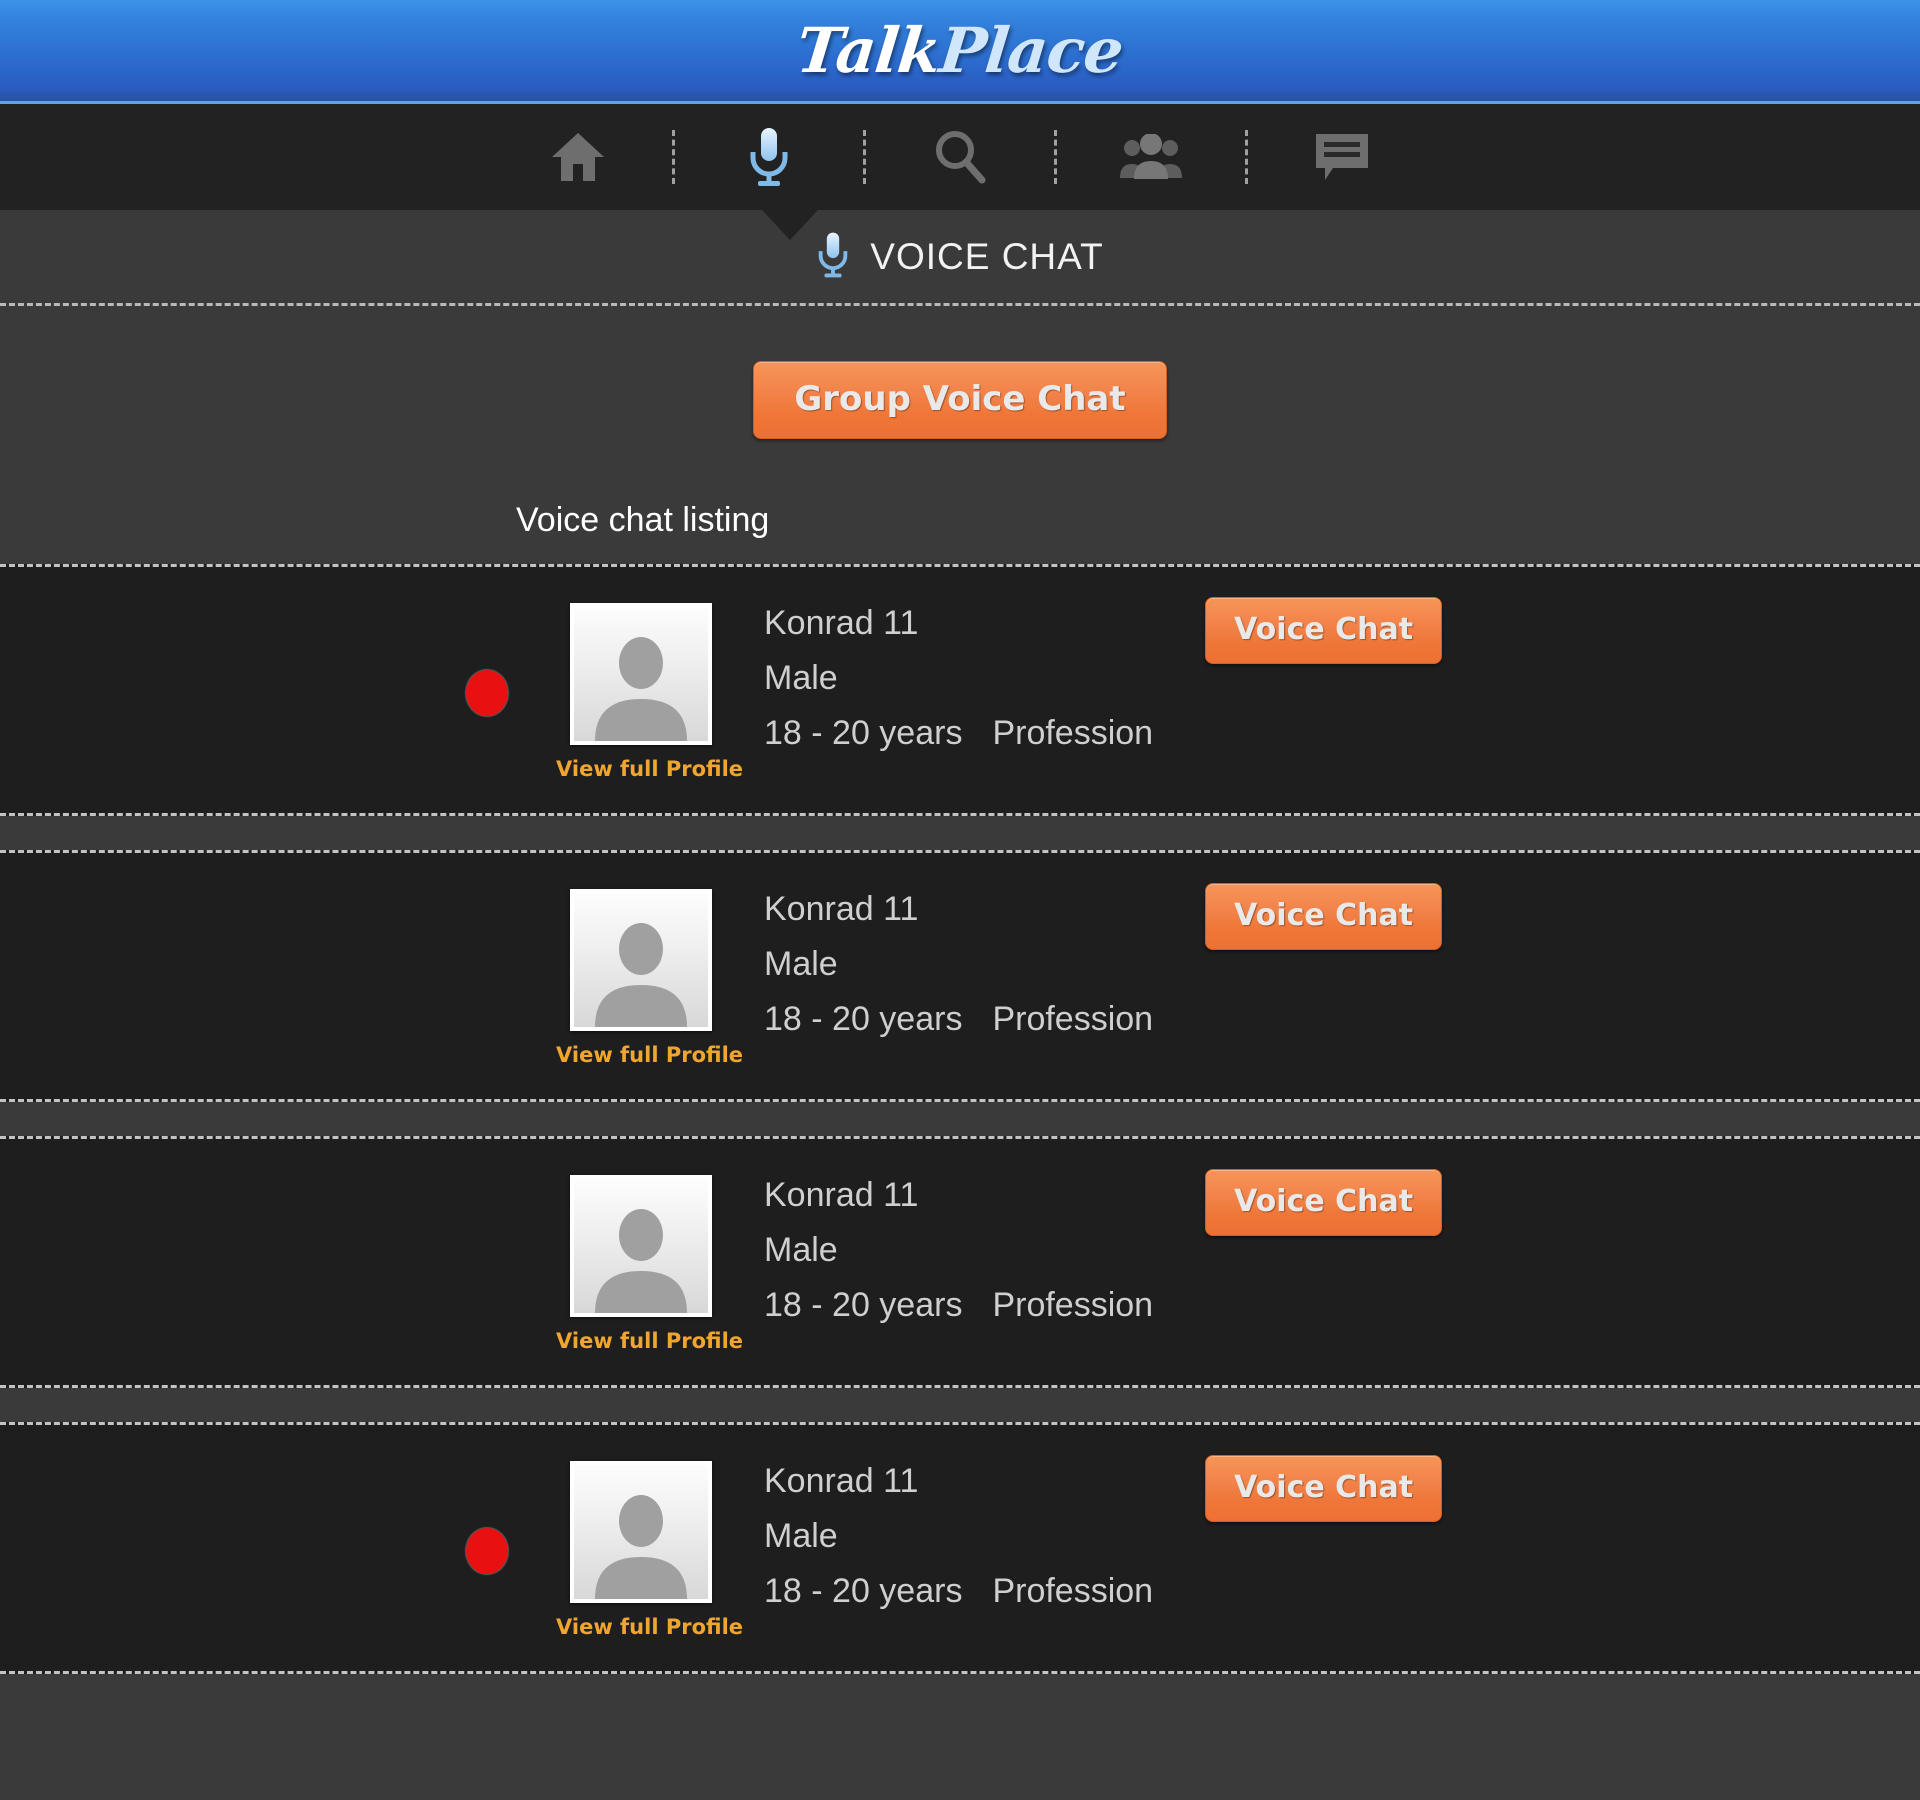 This screenshot has height=1800, width=1920. I want to click on nav-item-search, so click(960, 157).